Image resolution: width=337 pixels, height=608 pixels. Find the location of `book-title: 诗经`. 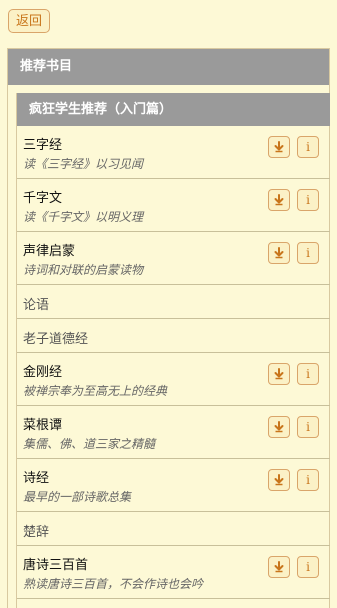

book-title: 诗经 is located at coordinates (36, 478).